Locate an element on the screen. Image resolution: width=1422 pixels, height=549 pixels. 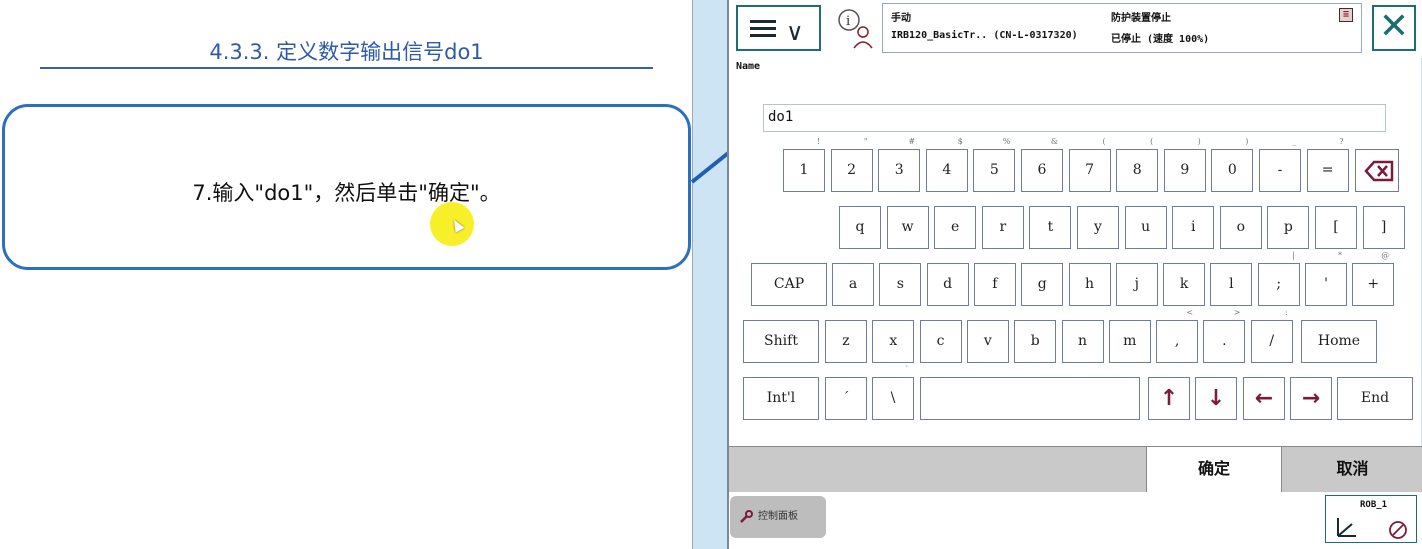
key-row2-1: w is located at coordinates (907, 227).